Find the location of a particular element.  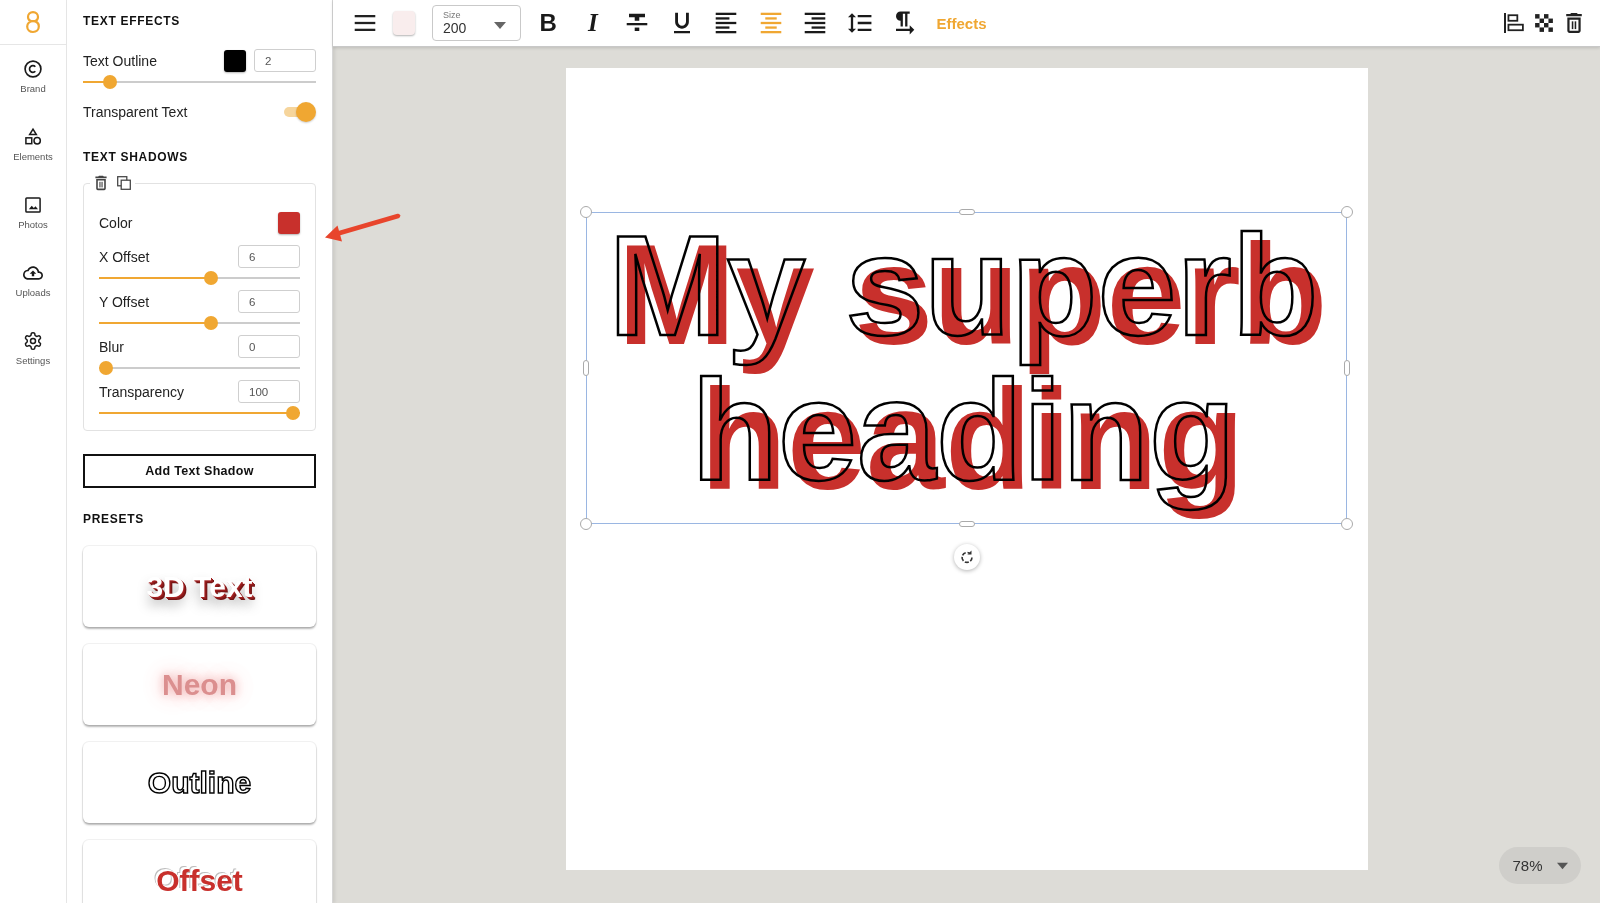

nav-item: Elements is located at coordinates (33, 147).